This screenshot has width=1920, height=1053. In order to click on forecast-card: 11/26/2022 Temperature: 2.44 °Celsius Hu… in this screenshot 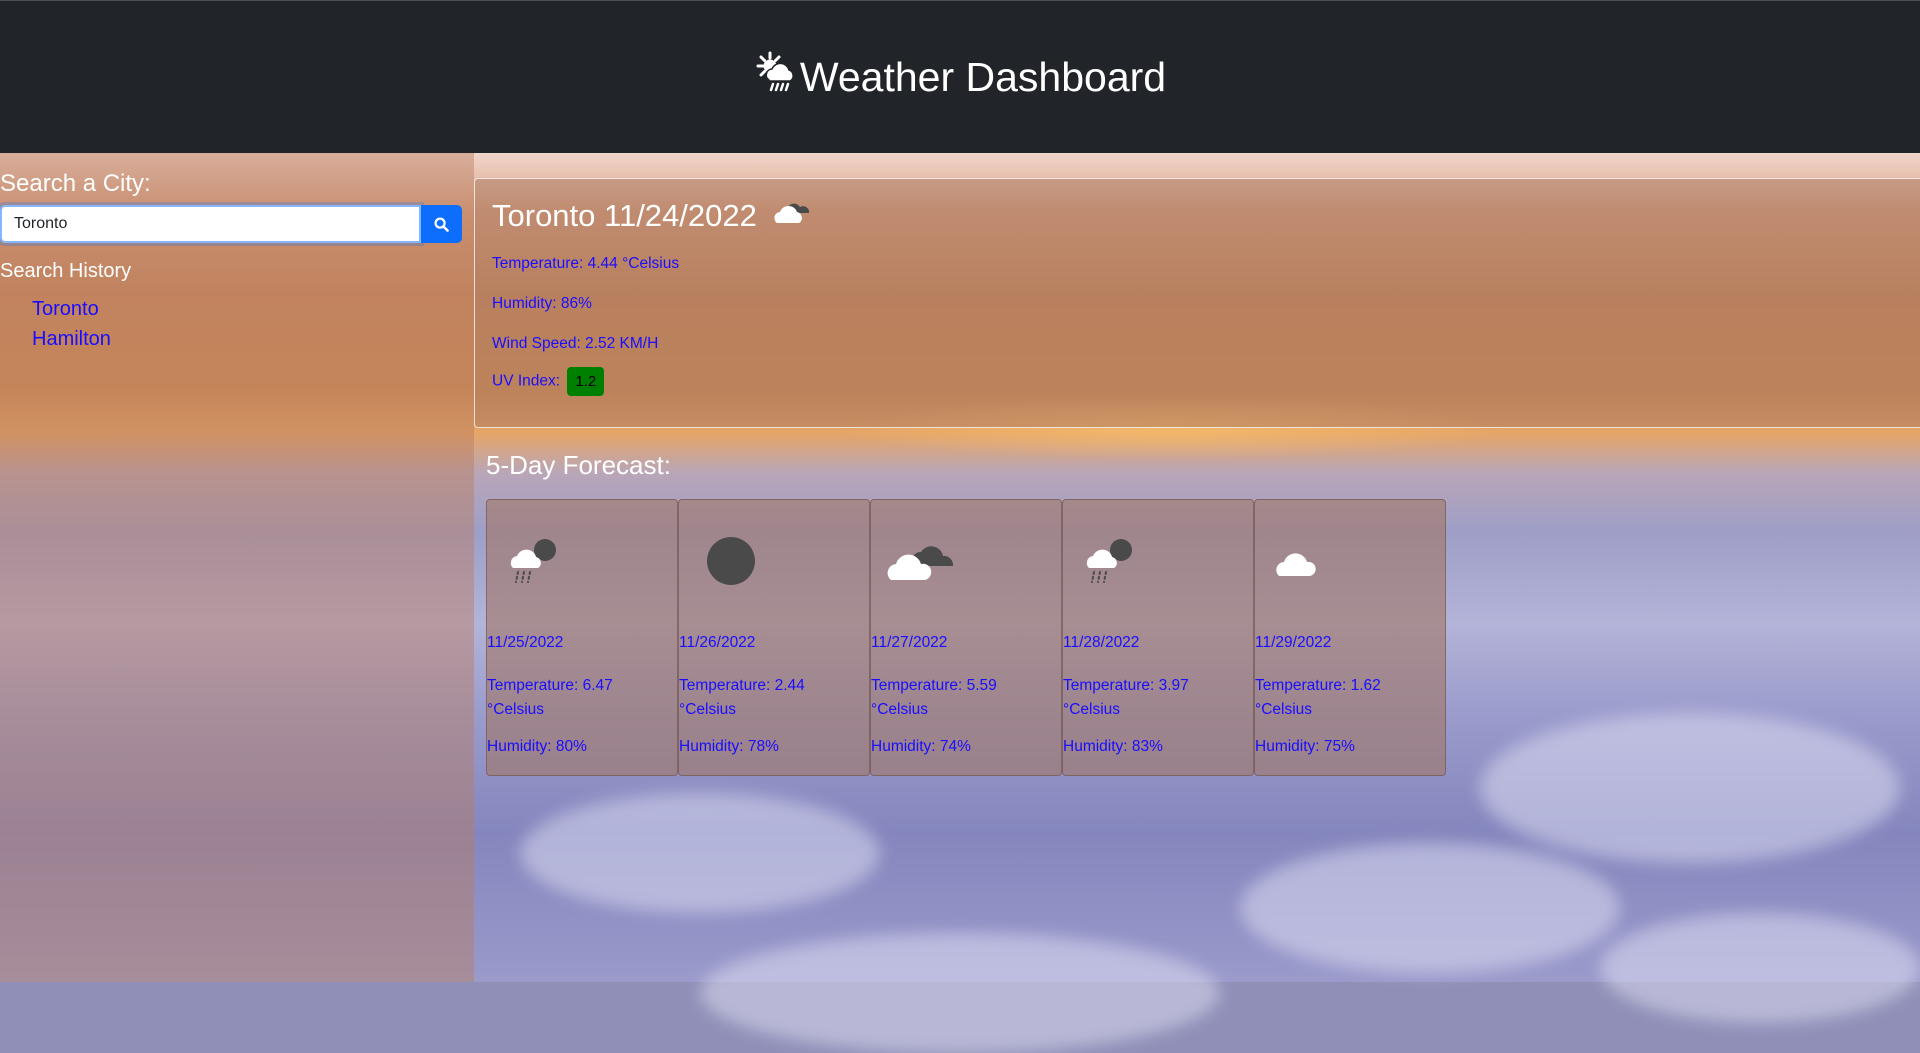, I will do `click(774, 637)`.